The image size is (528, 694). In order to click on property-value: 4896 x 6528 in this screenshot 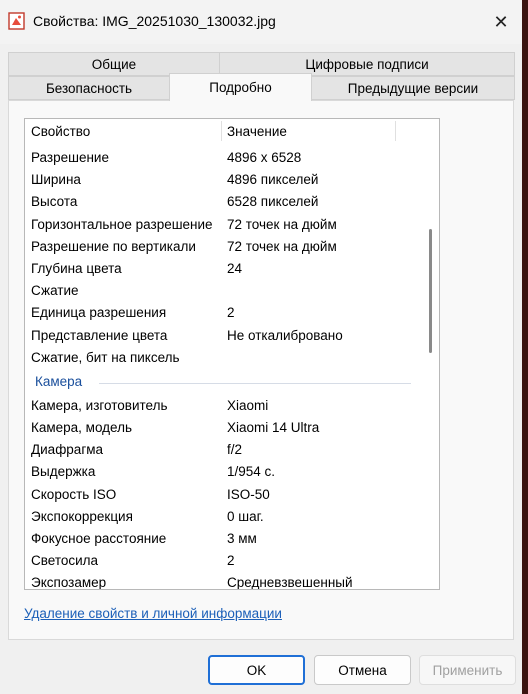, I will do `click(264, 157)`.